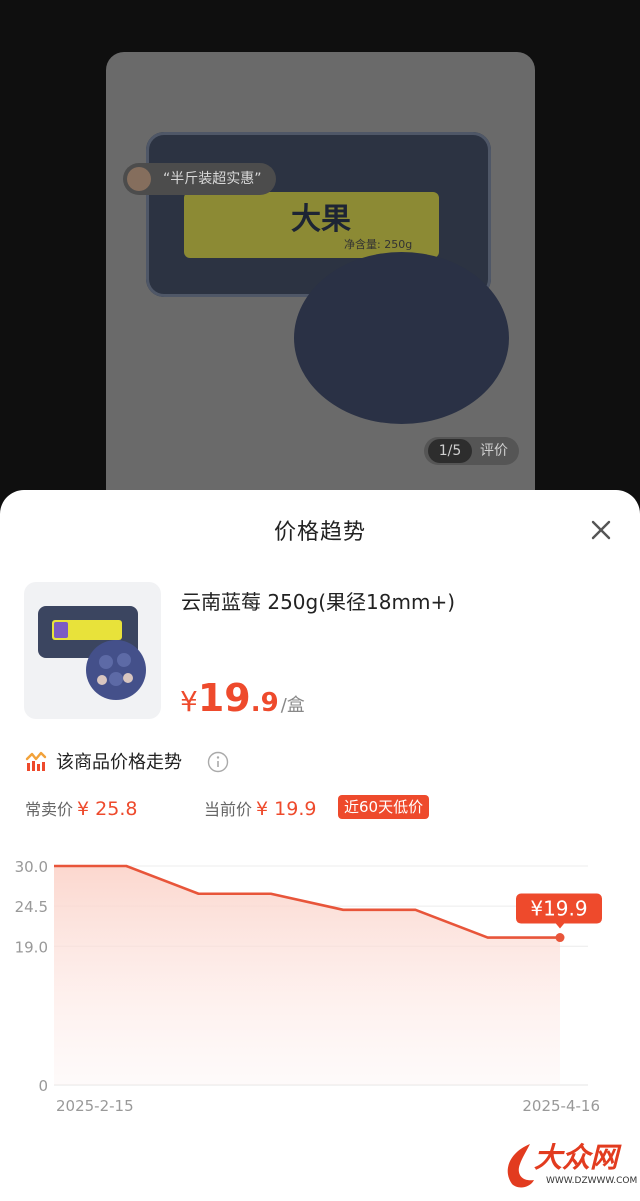  I want to click on product-price: ¥19.9/盒, so click(242, 698).